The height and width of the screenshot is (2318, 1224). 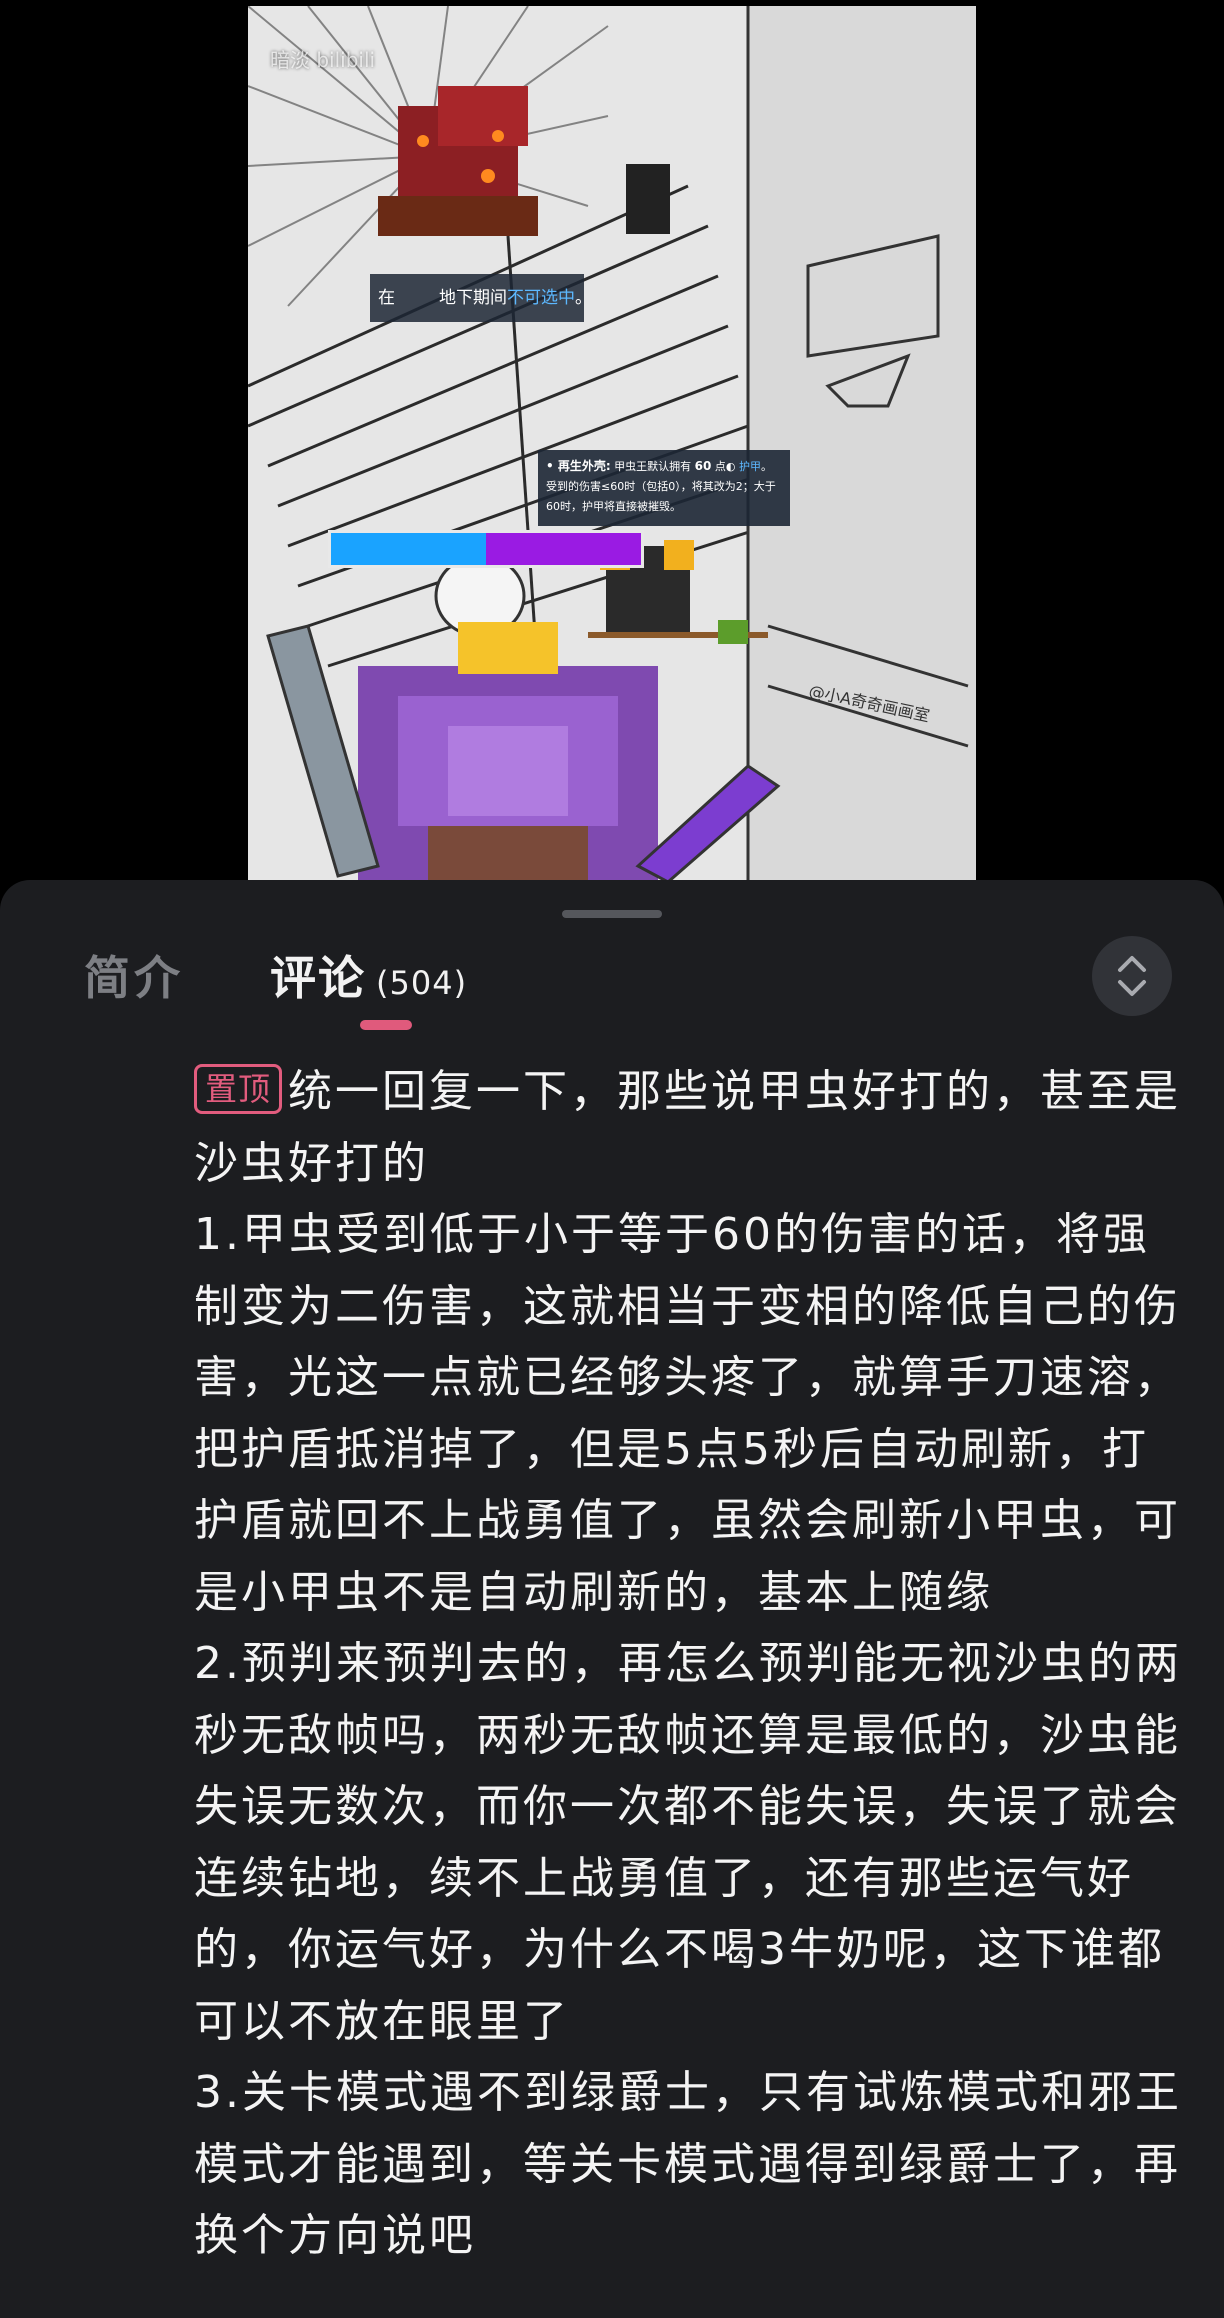 I want to click on expand-button, so click(x=1132, y=976).